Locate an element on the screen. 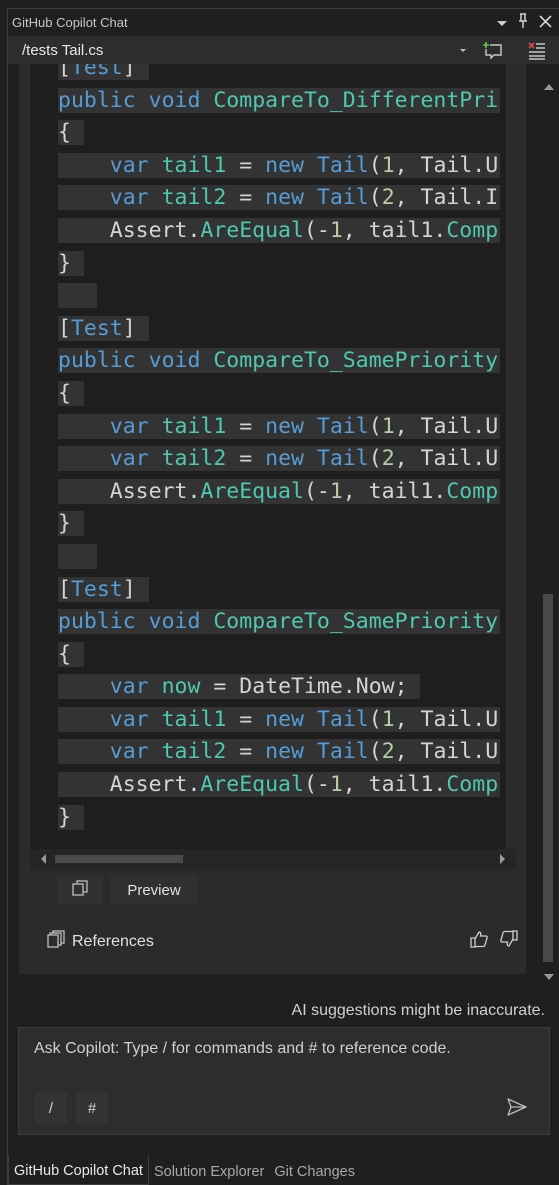  code-actions: Preview is located at coordinates (273, 889).